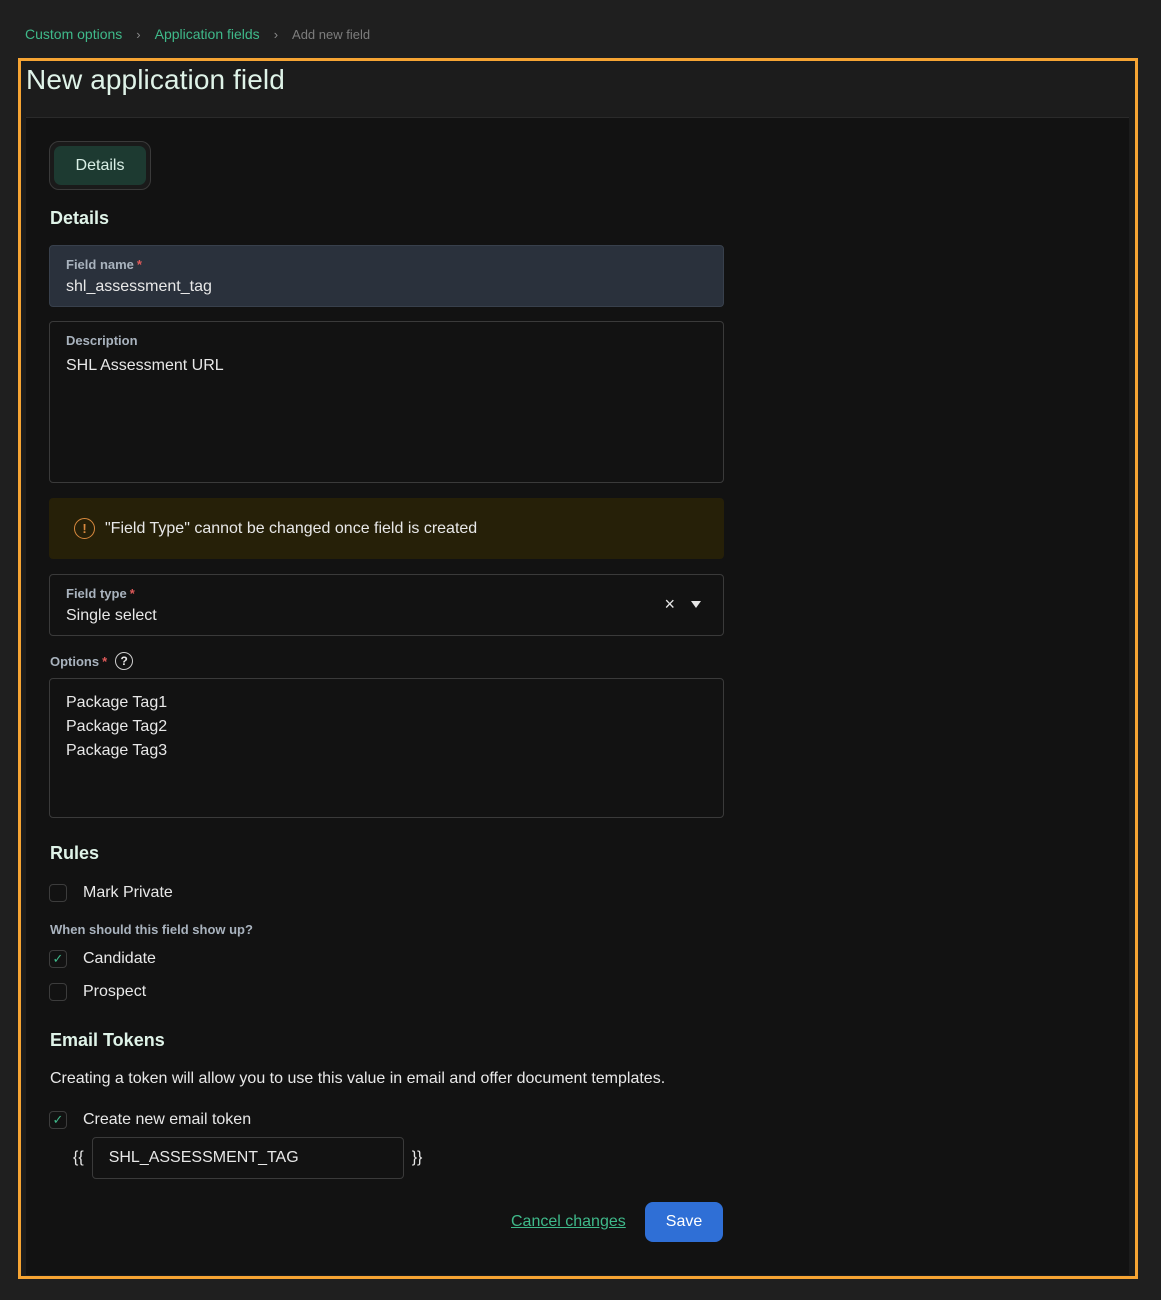 The width and height of the screenshot is (1161, 1300). What do you see at coordinates (119, 958) in the screenshot?
I see `candidate-label: Candidate` at bounding box center [119, 958].